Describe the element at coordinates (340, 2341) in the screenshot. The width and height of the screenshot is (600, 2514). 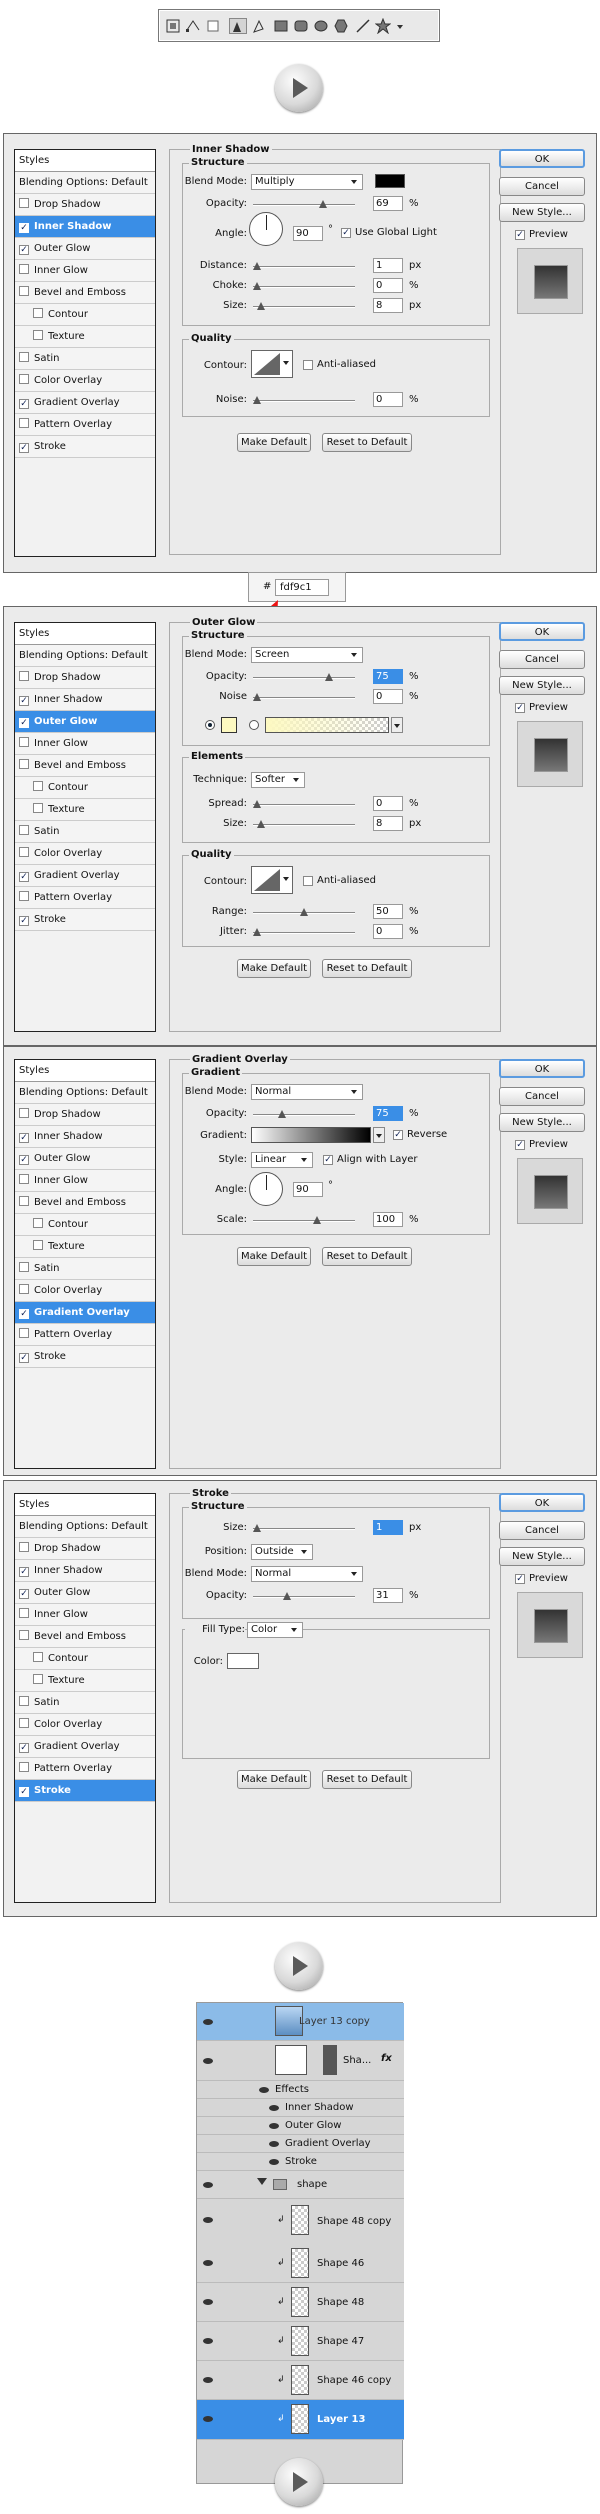
I see `layer-name: Shape 47` at that location.